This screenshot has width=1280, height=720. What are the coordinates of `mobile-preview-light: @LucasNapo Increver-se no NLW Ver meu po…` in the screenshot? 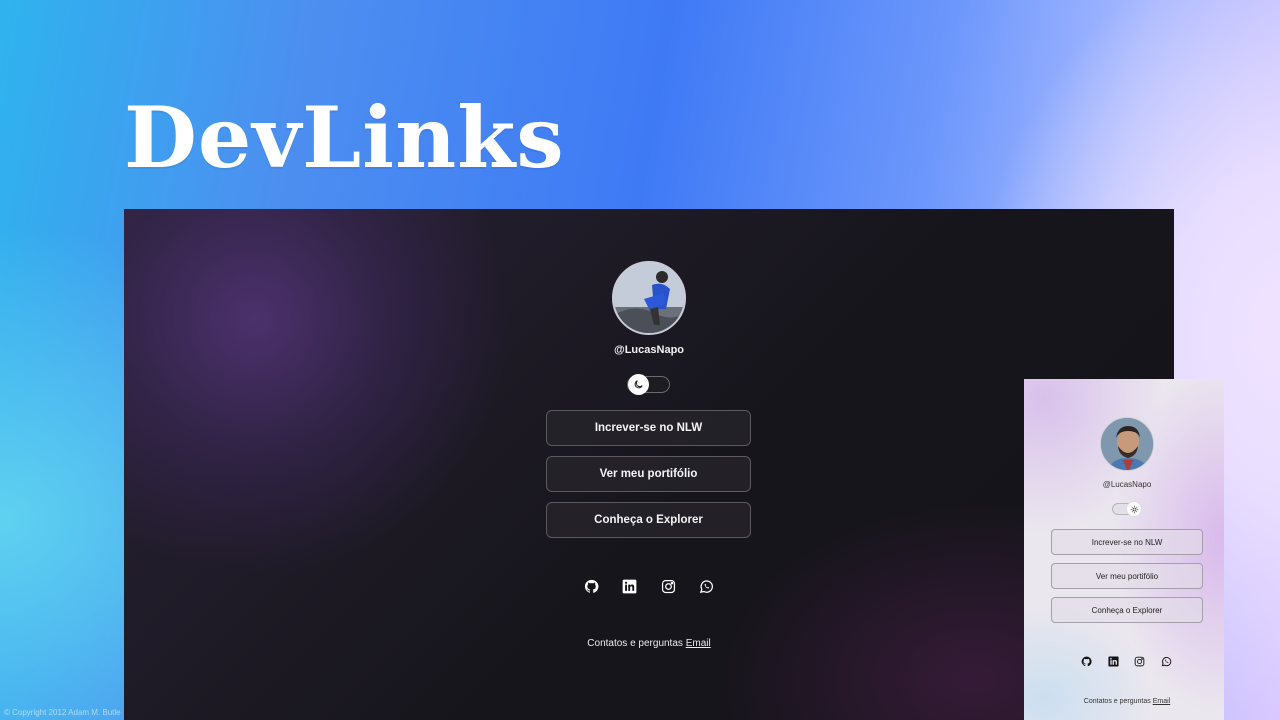 It's located at (1124, 549).